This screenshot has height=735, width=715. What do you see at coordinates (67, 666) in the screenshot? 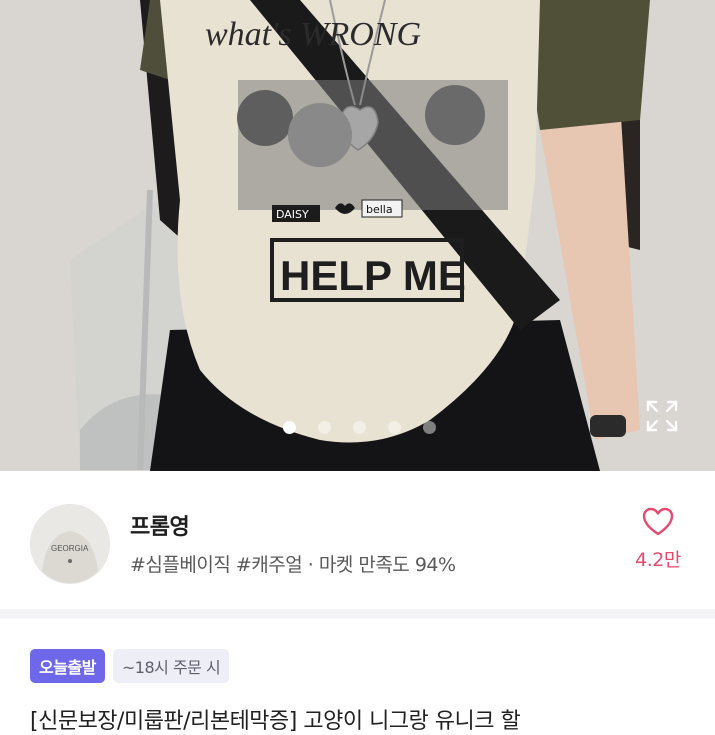
I see `today-ship-badge: 오늘출발` at bounding box center [67, 666].